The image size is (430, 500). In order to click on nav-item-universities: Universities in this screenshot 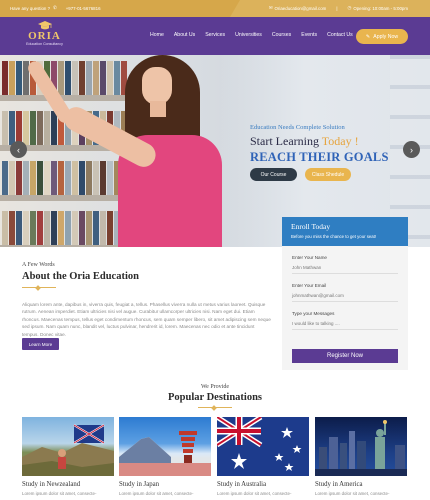, I will do `click(248, 35)`.